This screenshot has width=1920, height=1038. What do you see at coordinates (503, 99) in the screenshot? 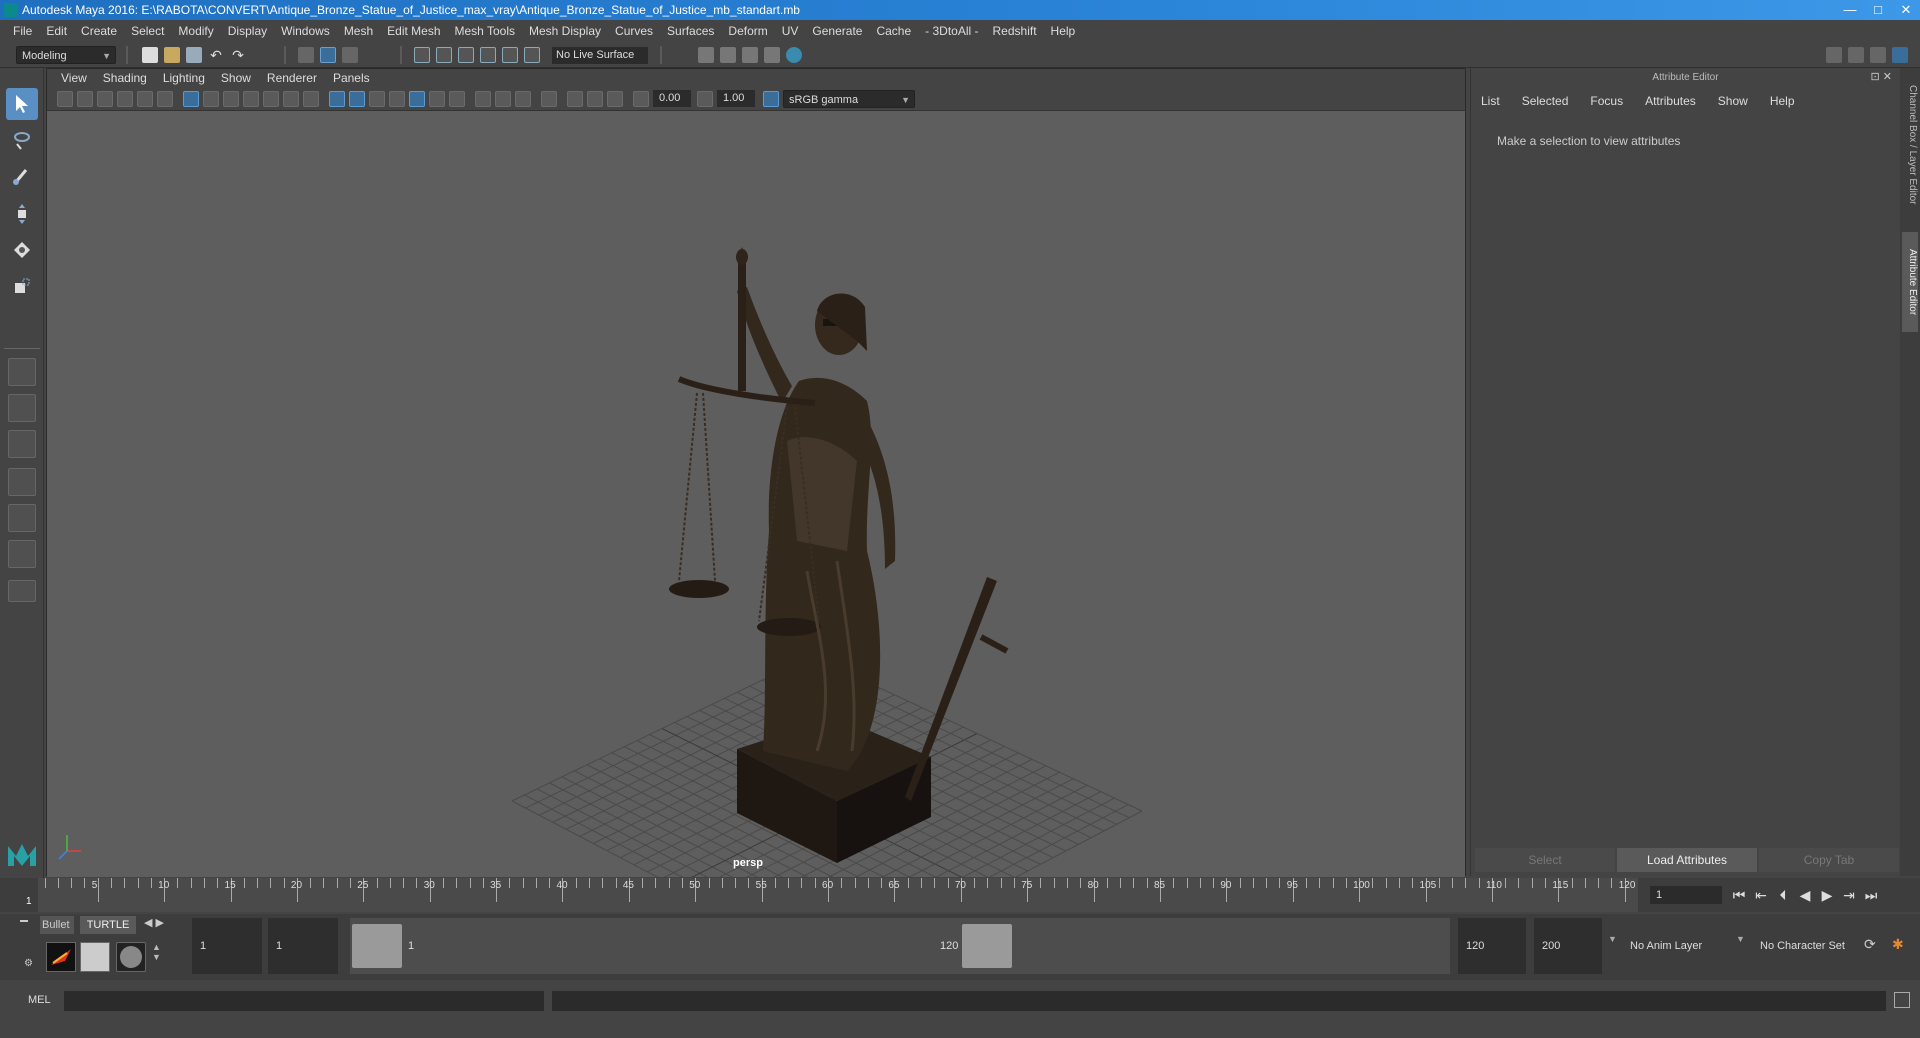
I see `motion-blur-icon` at bounding box center [503, 99].